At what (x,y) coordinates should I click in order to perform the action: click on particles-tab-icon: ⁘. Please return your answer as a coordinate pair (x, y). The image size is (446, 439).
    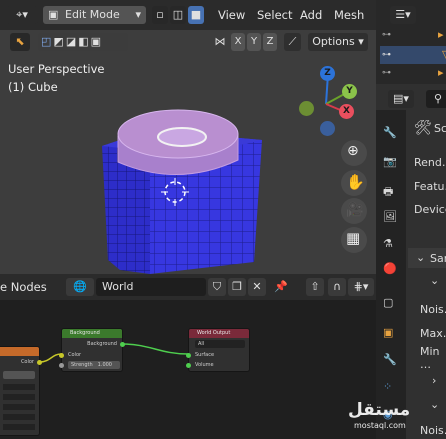
    Looking at the image, I should click on (391, 388).